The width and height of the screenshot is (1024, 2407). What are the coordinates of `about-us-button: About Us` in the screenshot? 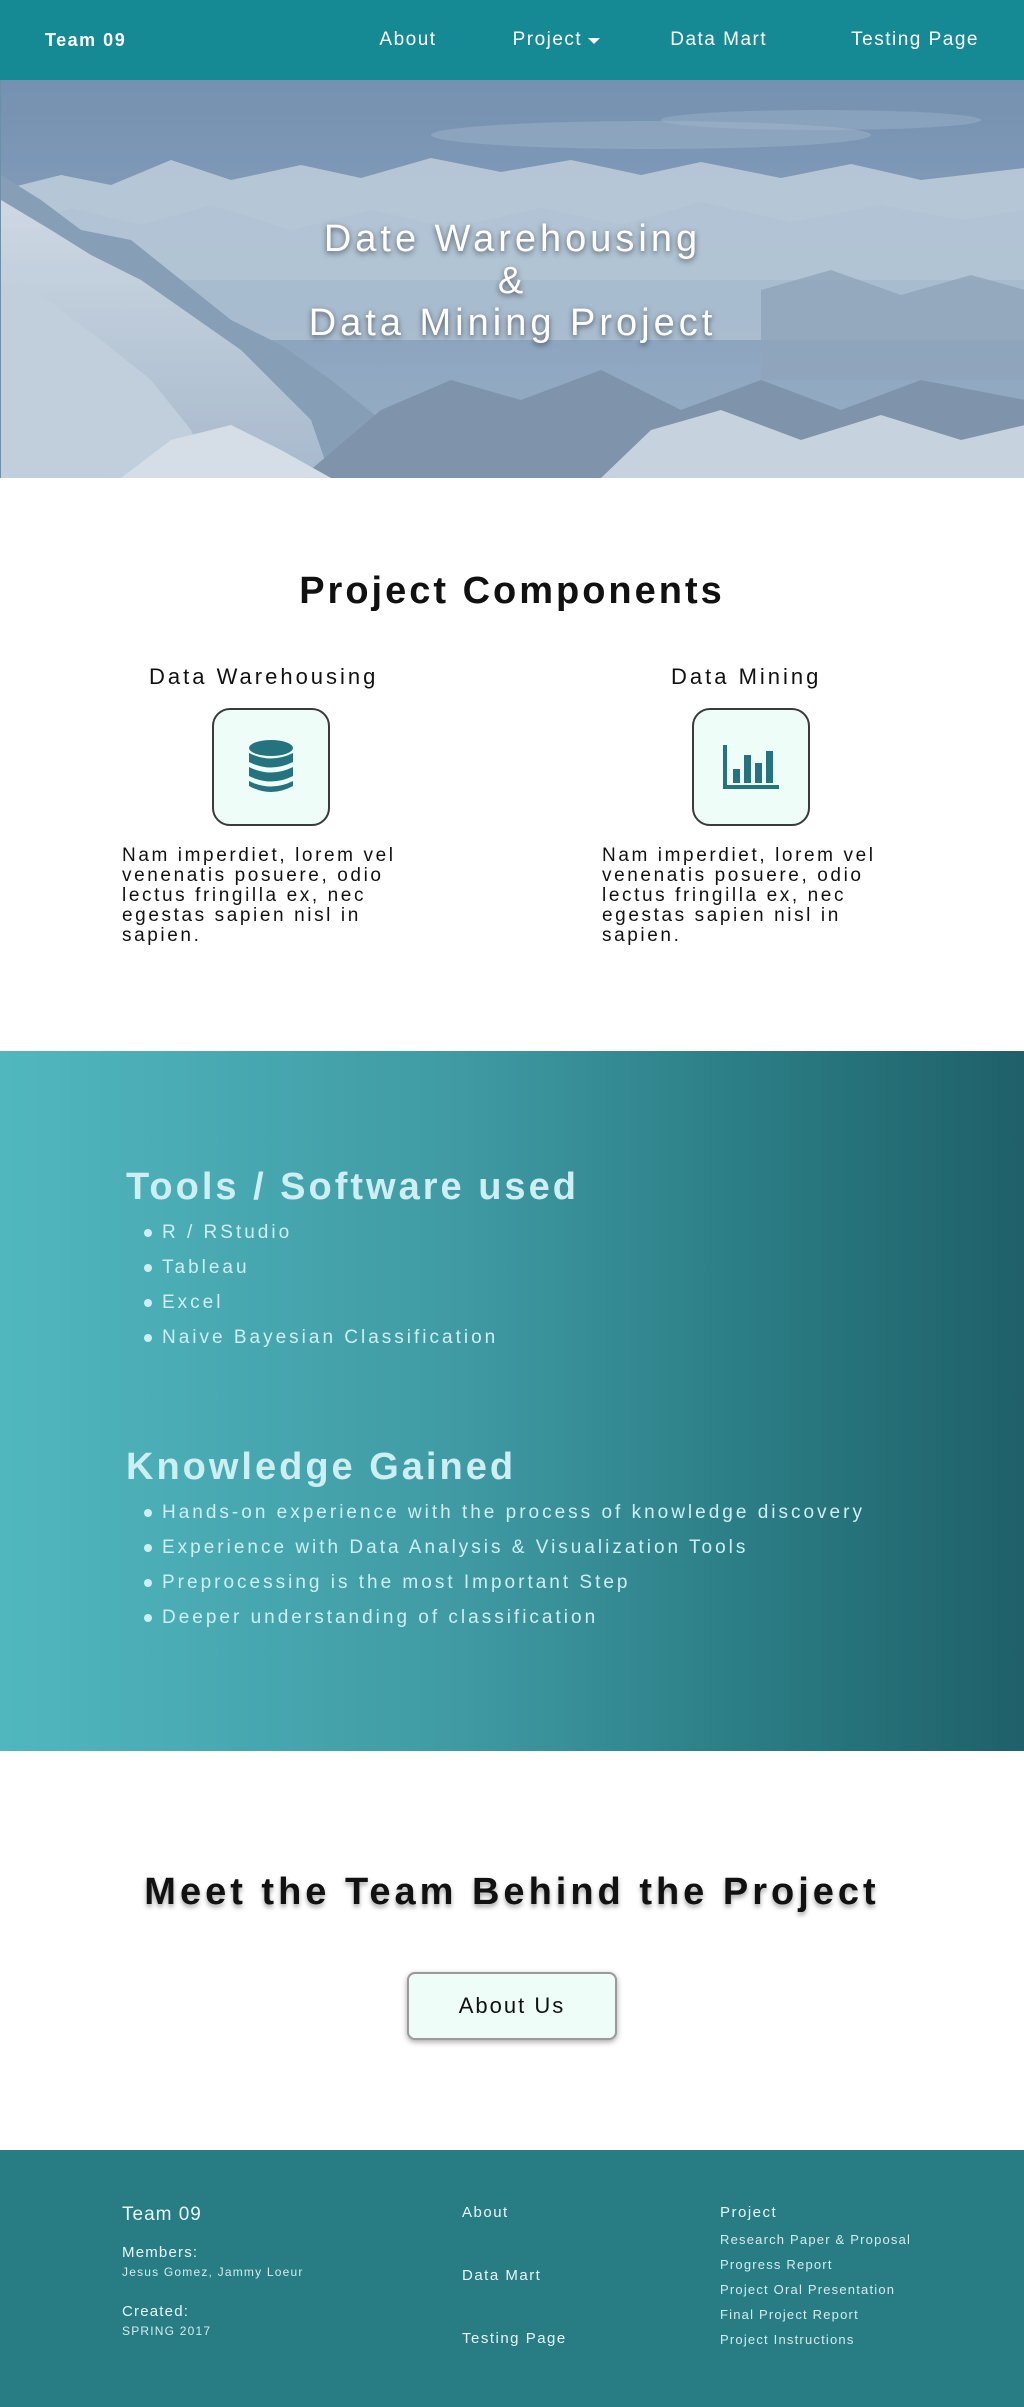 It's located at (512, 2006).